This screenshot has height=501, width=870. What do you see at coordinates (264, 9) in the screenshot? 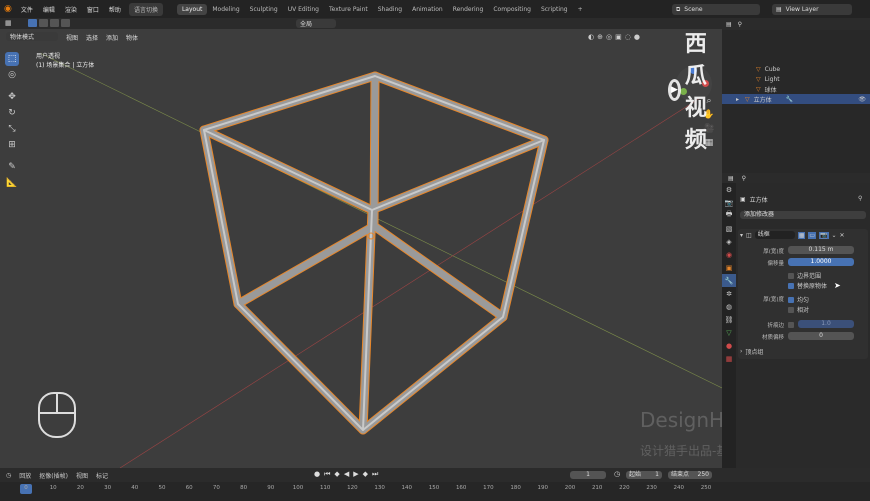
I see `workspace-tab-sculpting: Sculpting` at bounding box center [264, 9].